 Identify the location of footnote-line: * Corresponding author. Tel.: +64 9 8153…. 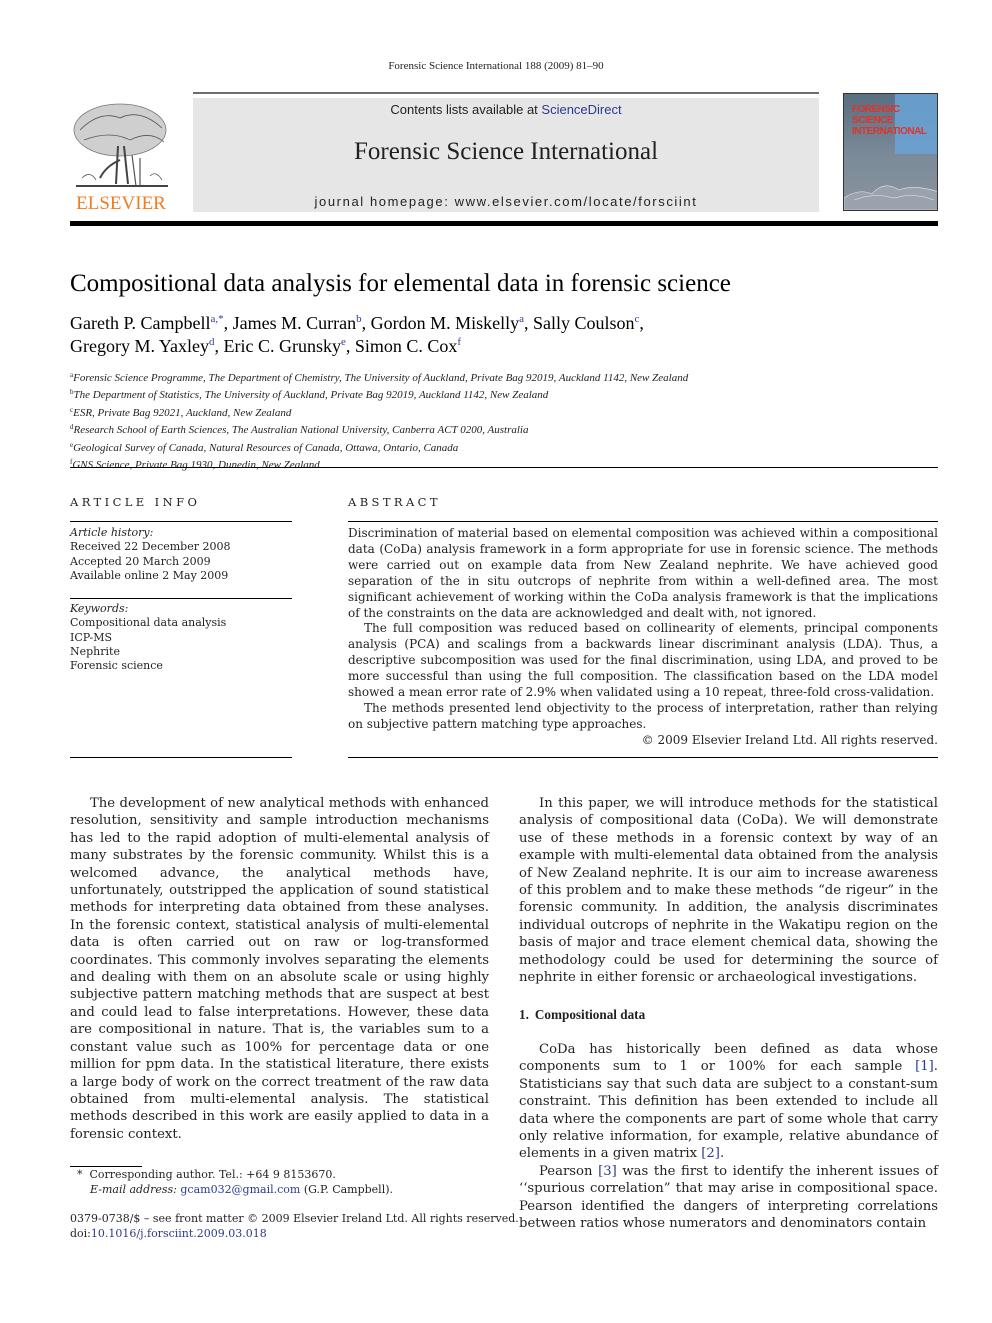
(231, 1175).